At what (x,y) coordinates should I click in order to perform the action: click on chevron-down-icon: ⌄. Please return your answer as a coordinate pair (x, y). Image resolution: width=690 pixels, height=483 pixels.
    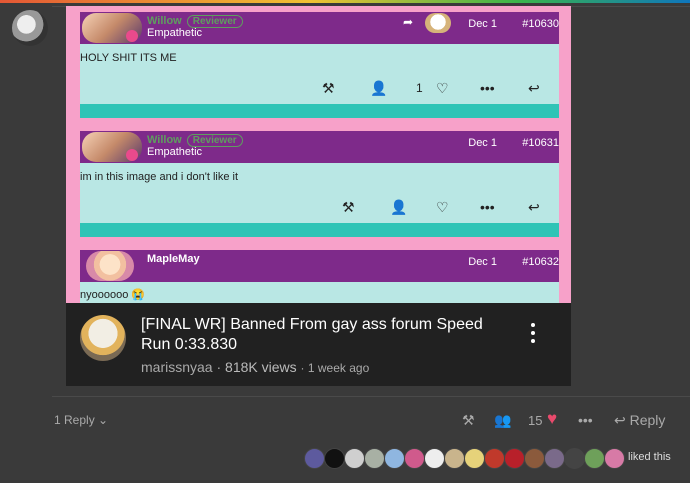
    Looking at the image, I should click on (103, 420).